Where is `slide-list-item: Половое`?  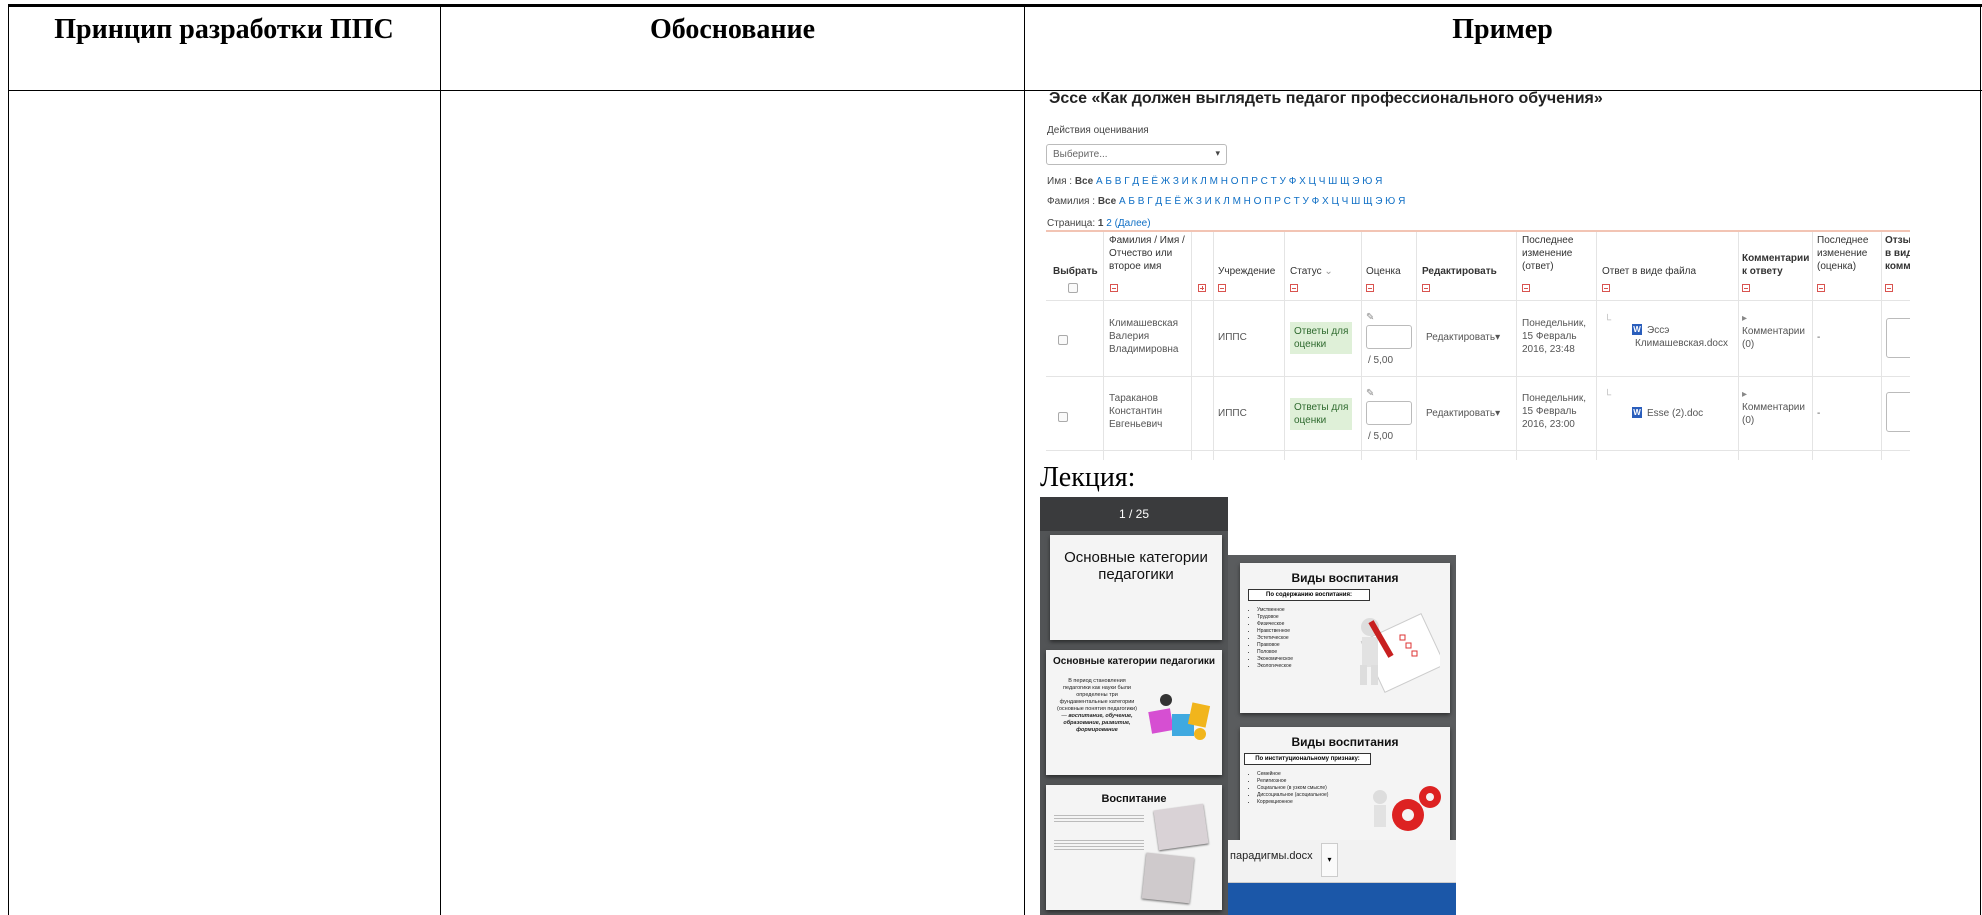 slide-list-item: Половое is located at coordinates (1275, 652).